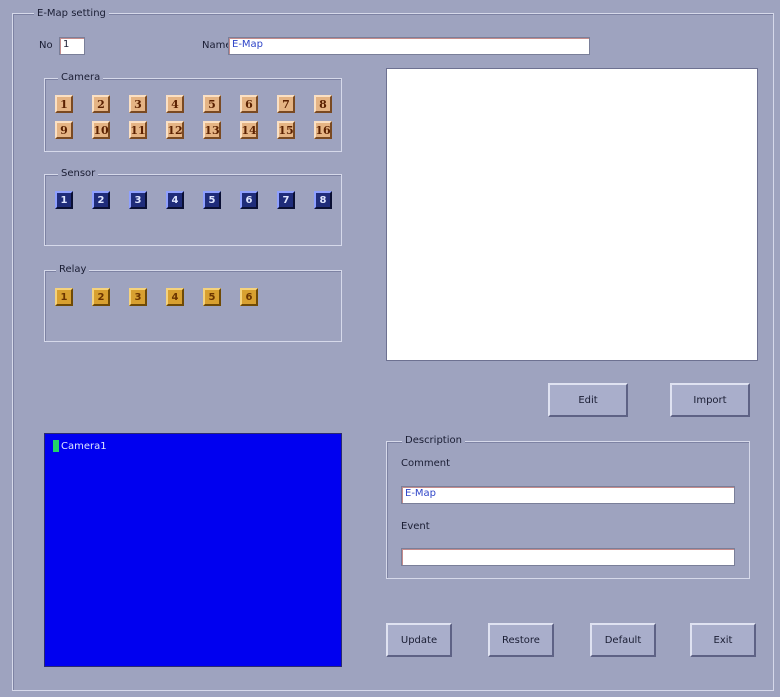  I want to click on default-button: Default, so click(623, 640).